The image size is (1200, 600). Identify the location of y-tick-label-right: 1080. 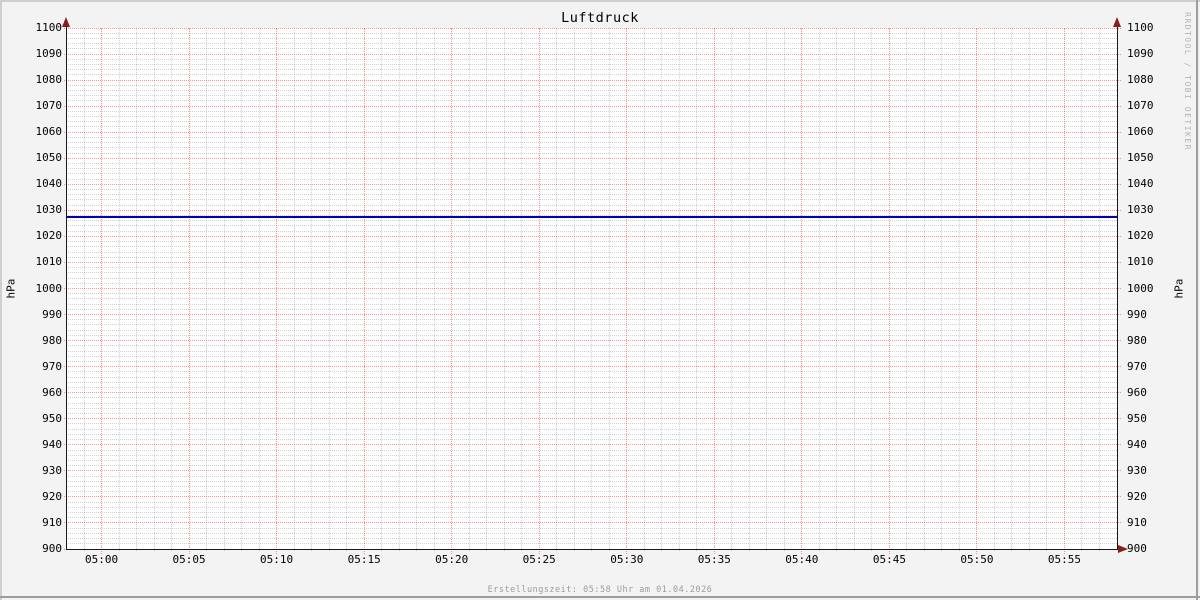
(1140, 80).